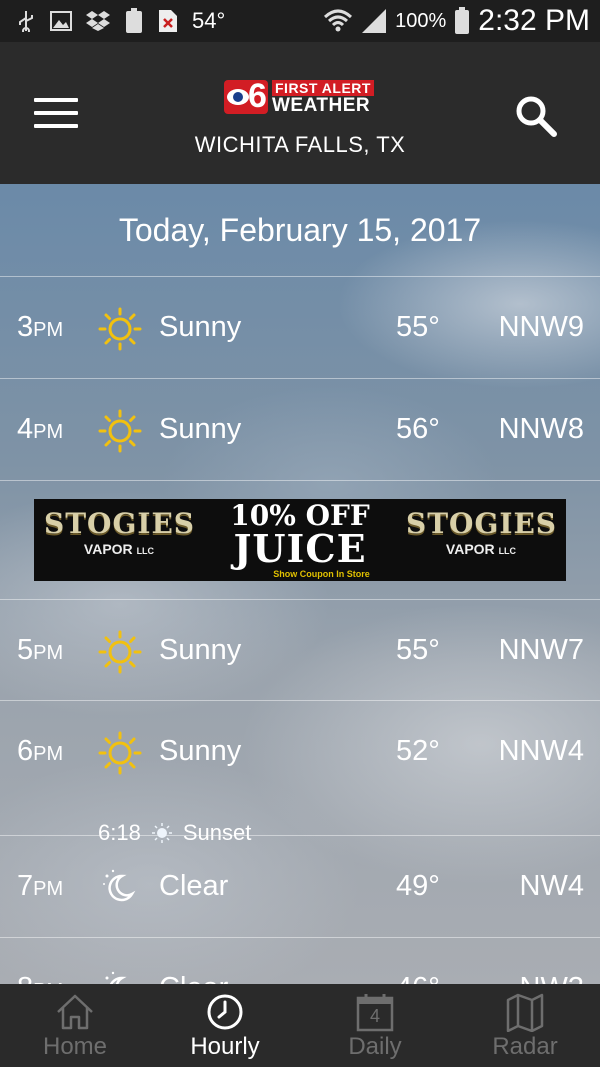 The height and width of the screenshot is (1067, 600). What do you see at coordinates (300, 21) in the screenshot?
I see `status-bar: 54° 100% 2:32 PM` at bounding box center [300, 21].